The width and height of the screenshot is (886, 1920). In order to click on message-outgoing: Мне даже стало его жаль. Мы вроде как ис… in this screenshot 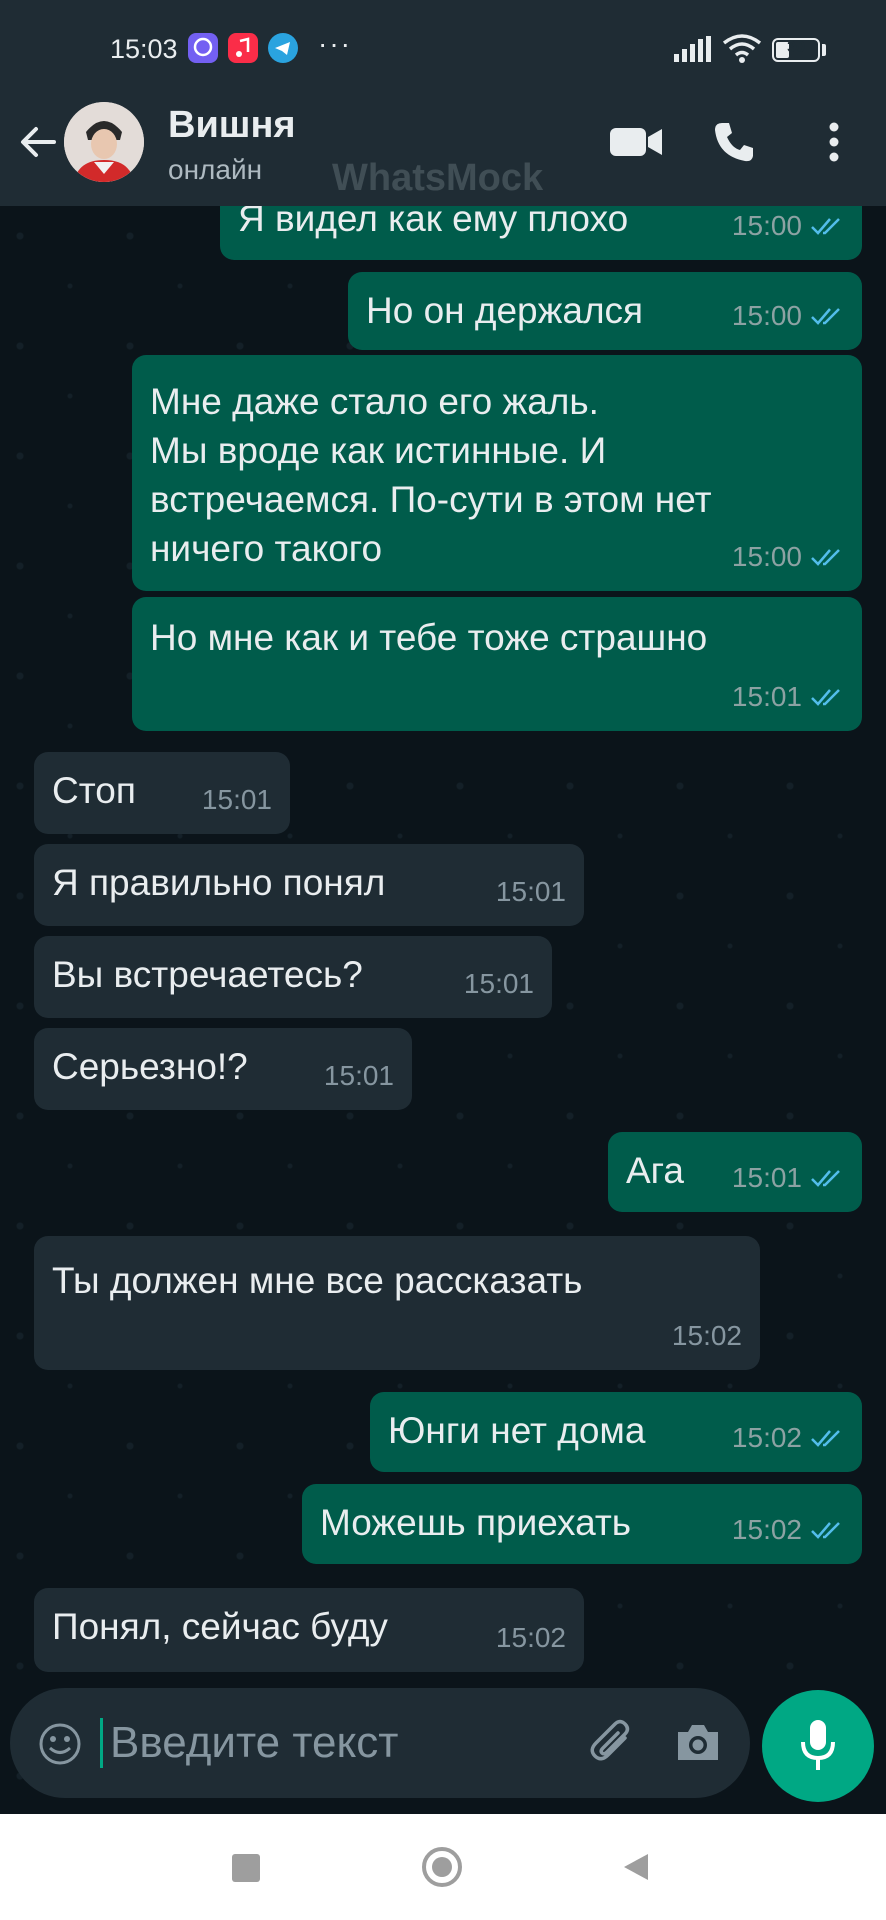, I will do `click(497, 473)`.